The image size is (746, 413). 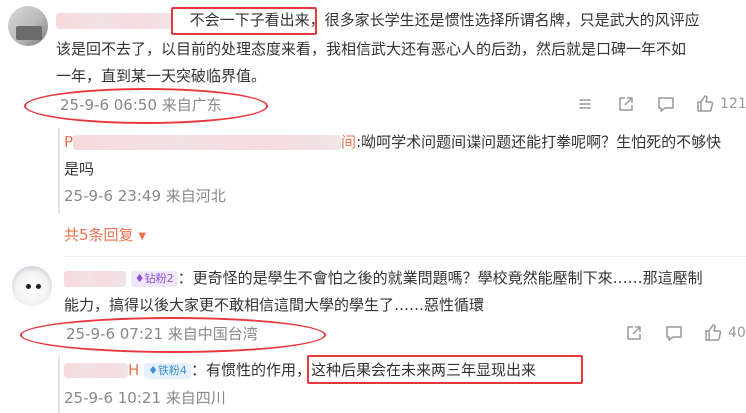 I want to click on menu-icon, so click(x=585, y=104).